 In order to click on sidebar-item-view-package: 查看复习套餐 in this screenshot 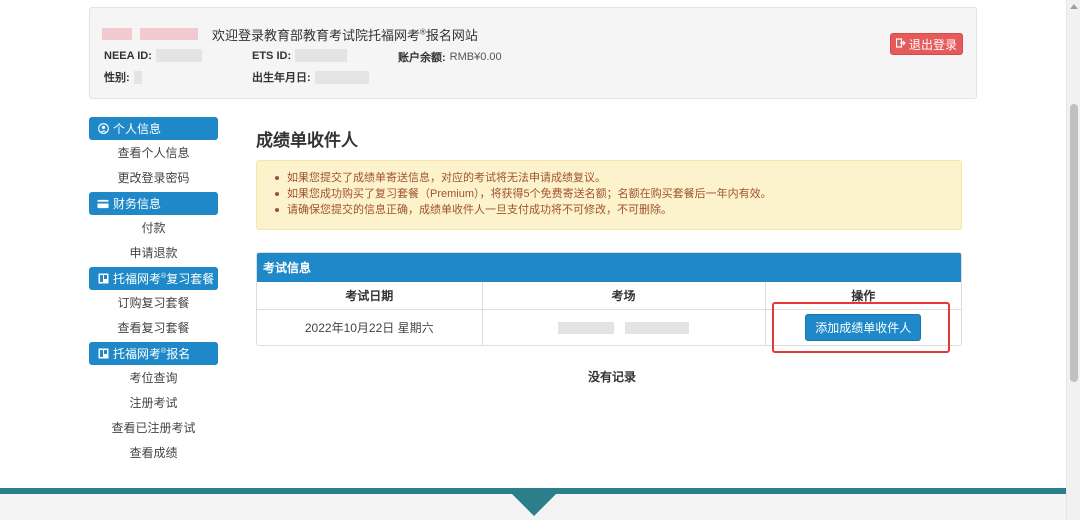, I will do `click(153, 327)`.